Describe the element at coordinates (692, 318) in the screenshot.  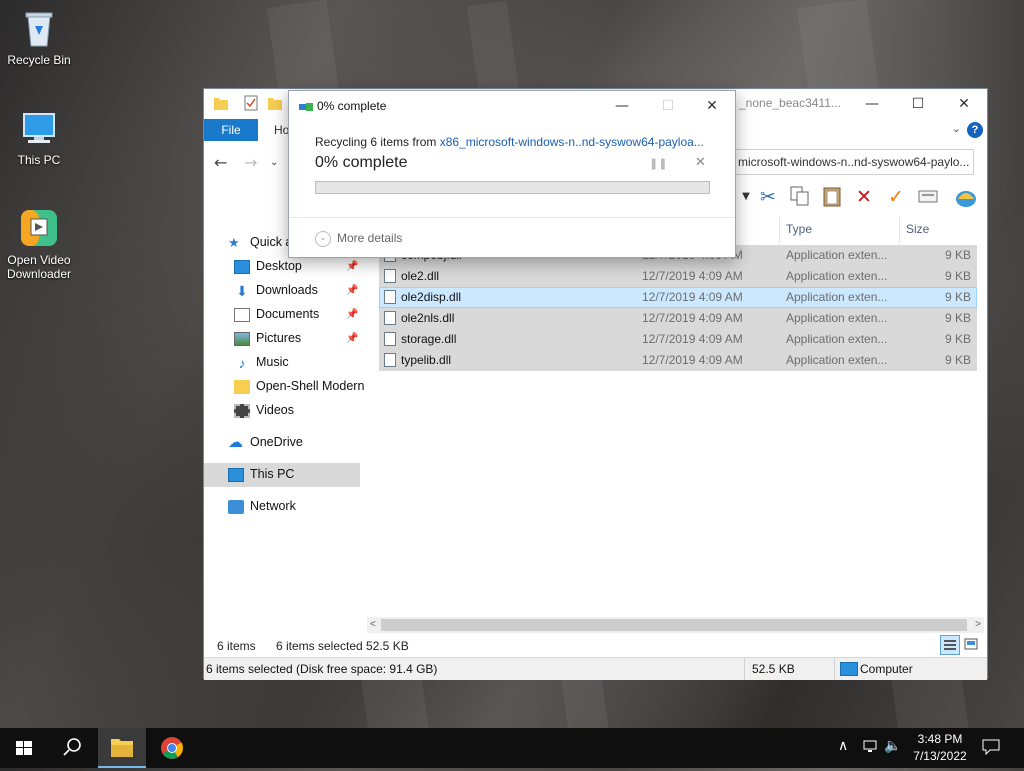
I see `file-date: 12/7/2019 4:09 AM` at that location.